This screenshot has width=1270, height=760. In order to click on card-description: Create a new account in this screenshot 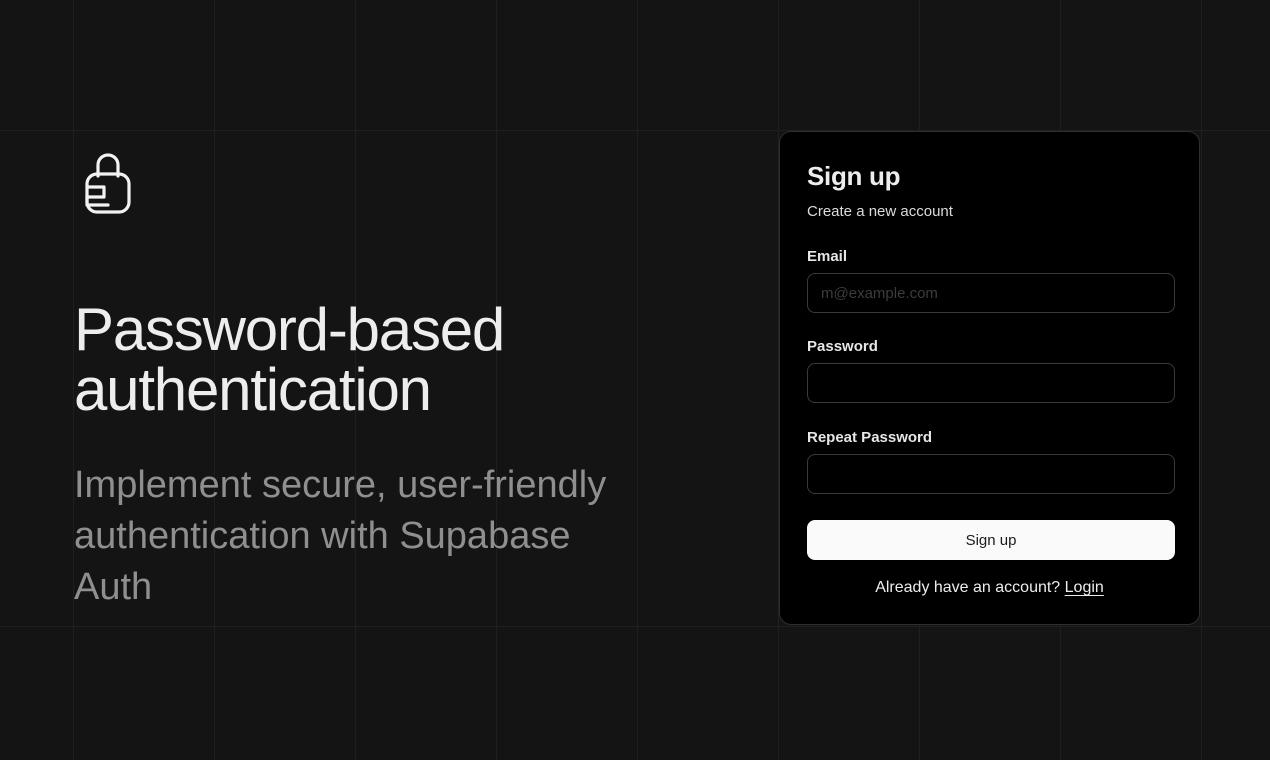, I will do `click(880, 211)`.